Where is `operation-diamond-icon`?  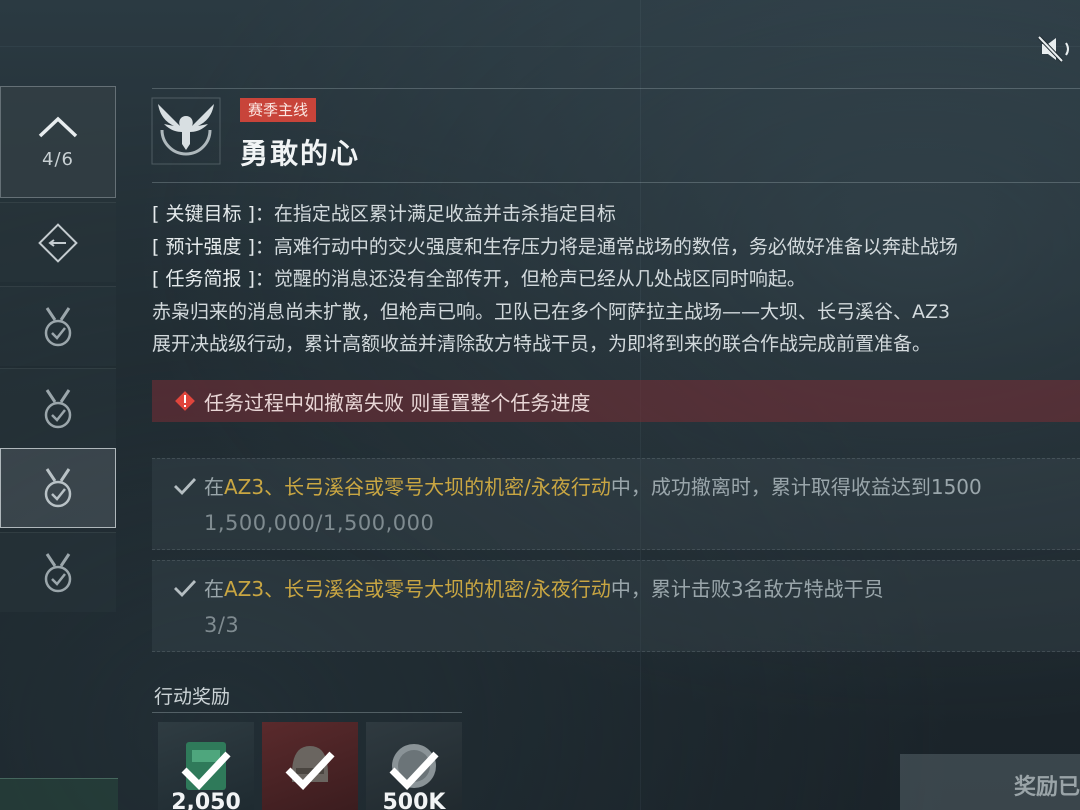 operation-diamond-icon is located at coordinates (58, 242).